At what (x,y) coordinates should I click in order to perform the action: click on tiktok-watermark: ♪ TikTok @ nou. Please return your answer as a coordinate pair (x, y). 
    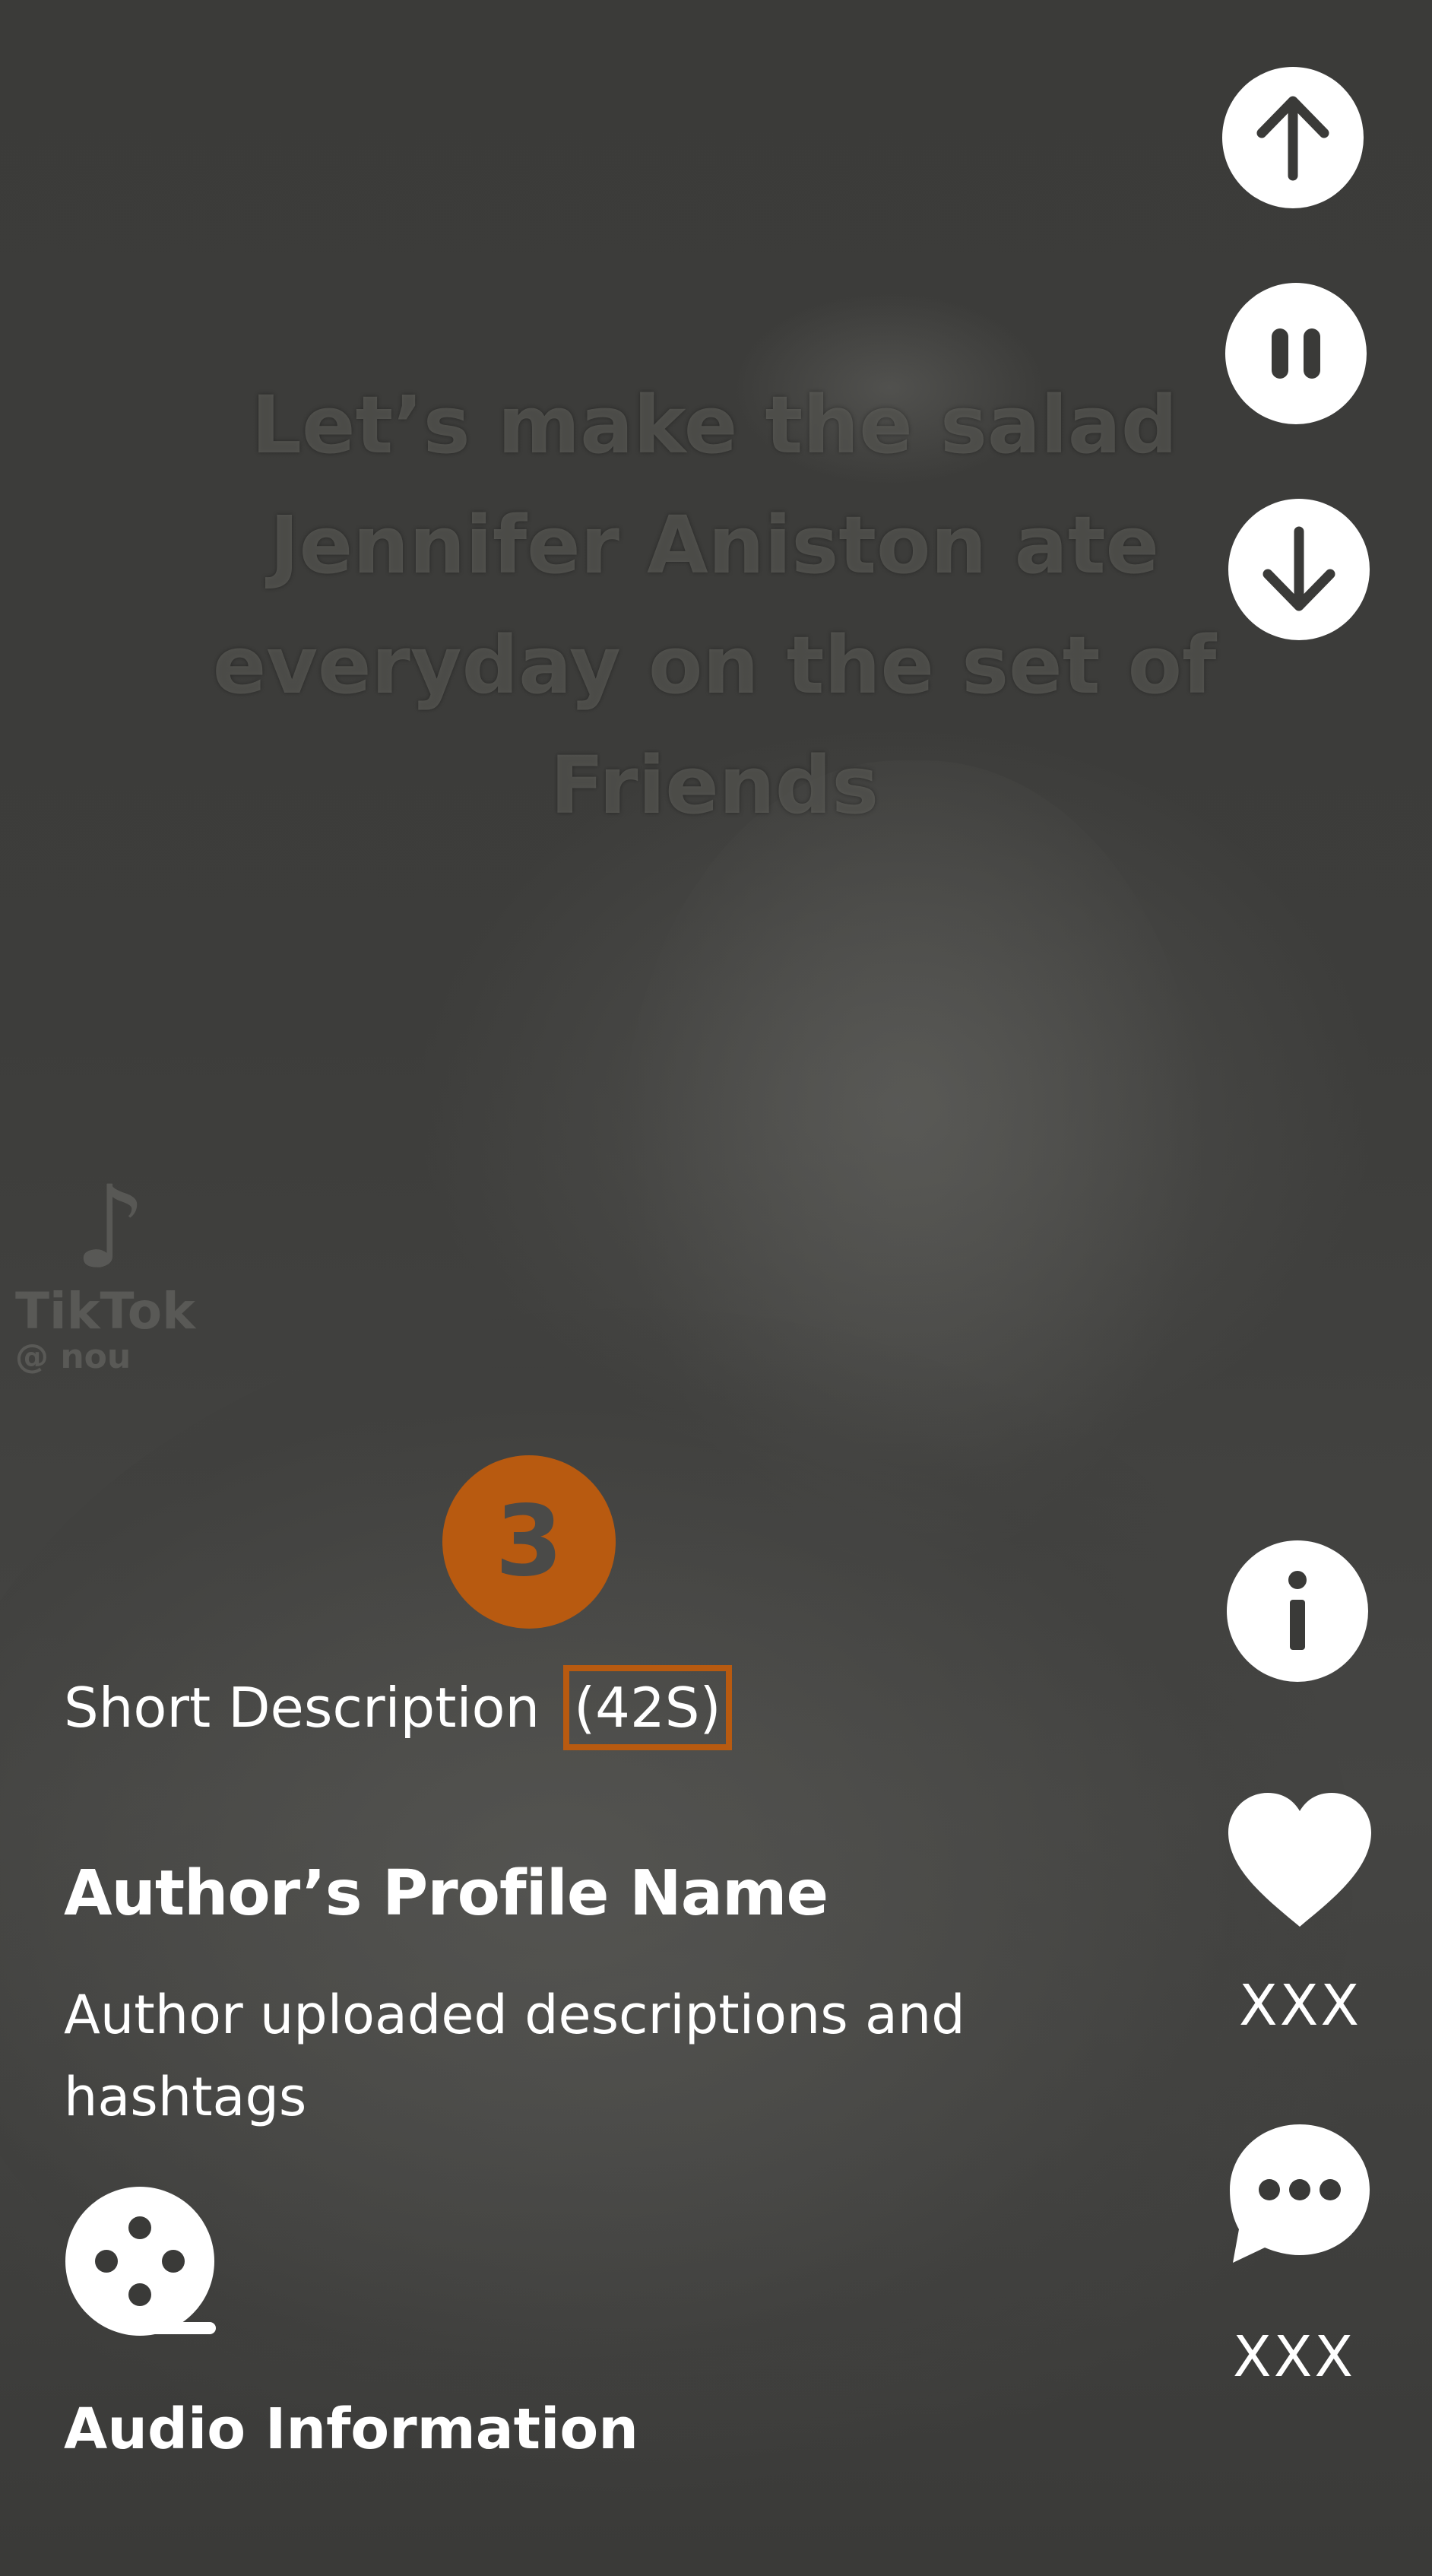
    Looking at the image, I should click on (105, 1273).